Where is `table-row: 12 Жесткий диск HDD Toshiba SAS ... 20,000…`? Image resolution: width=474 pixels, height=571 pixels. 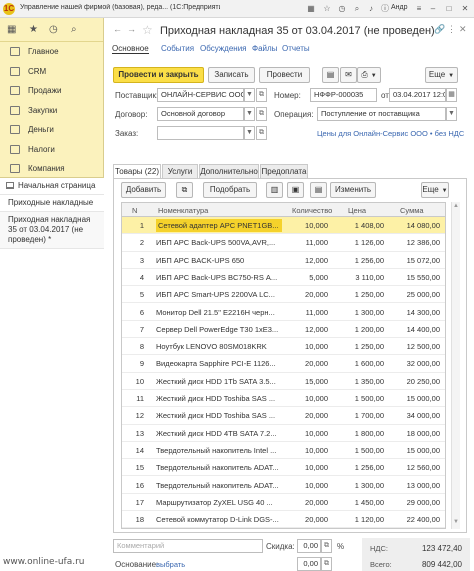 table-row: 12 Жесткий диск HDD Toshiba SAS ... 20,000… is located at coordinates (283, 416).